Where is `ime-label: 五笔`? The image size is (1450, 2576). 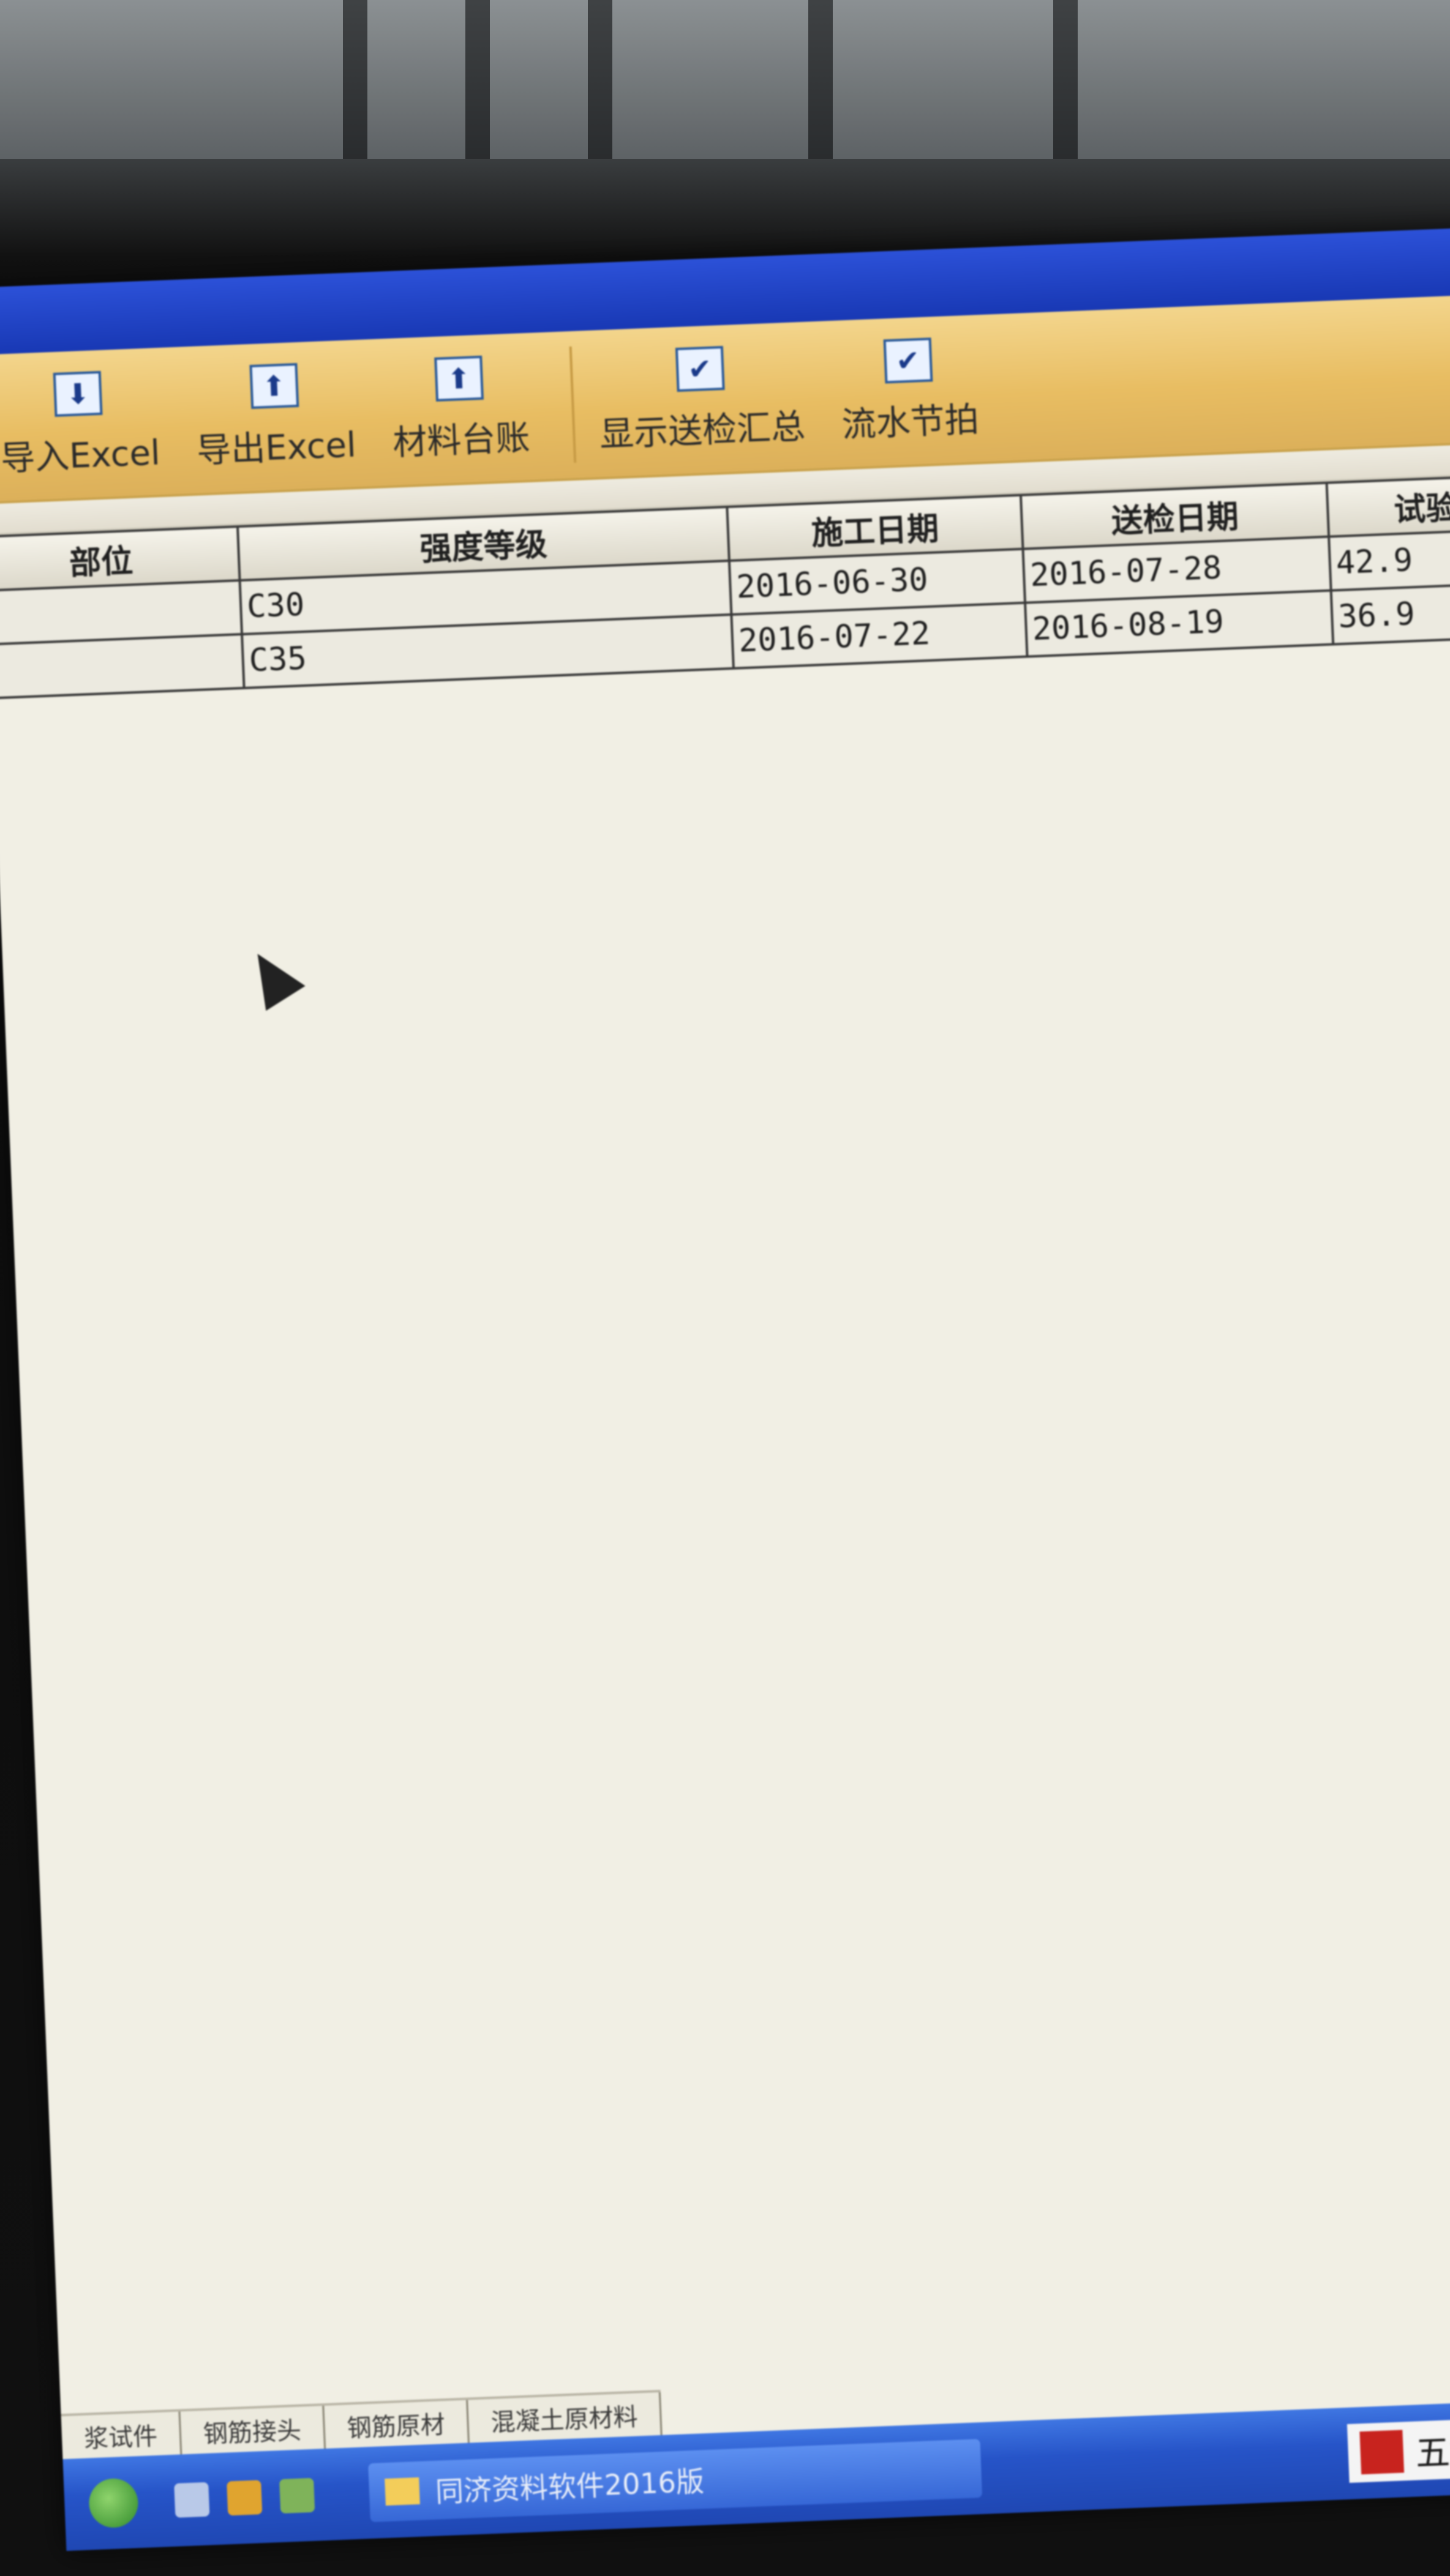 ime-label: 五笔 is located at coordinates (1432, 2452).